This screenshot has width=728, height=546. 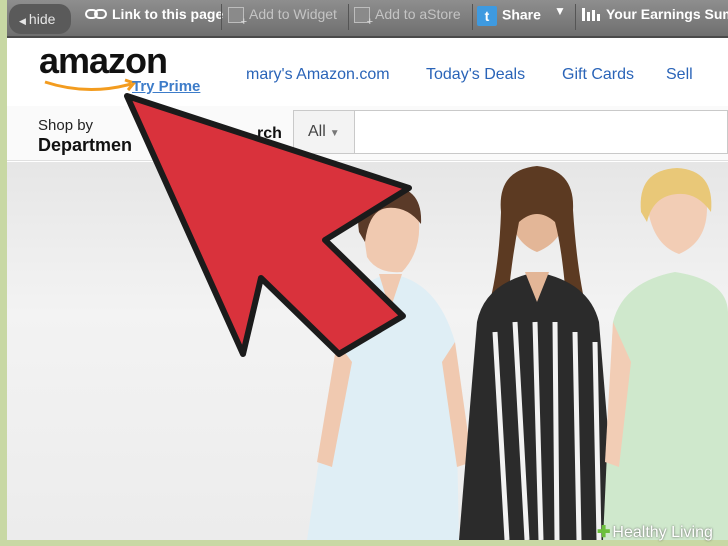 I want to click on healthy-living-watermark: ✚ Healthy Living, so click(x=655, y=534).